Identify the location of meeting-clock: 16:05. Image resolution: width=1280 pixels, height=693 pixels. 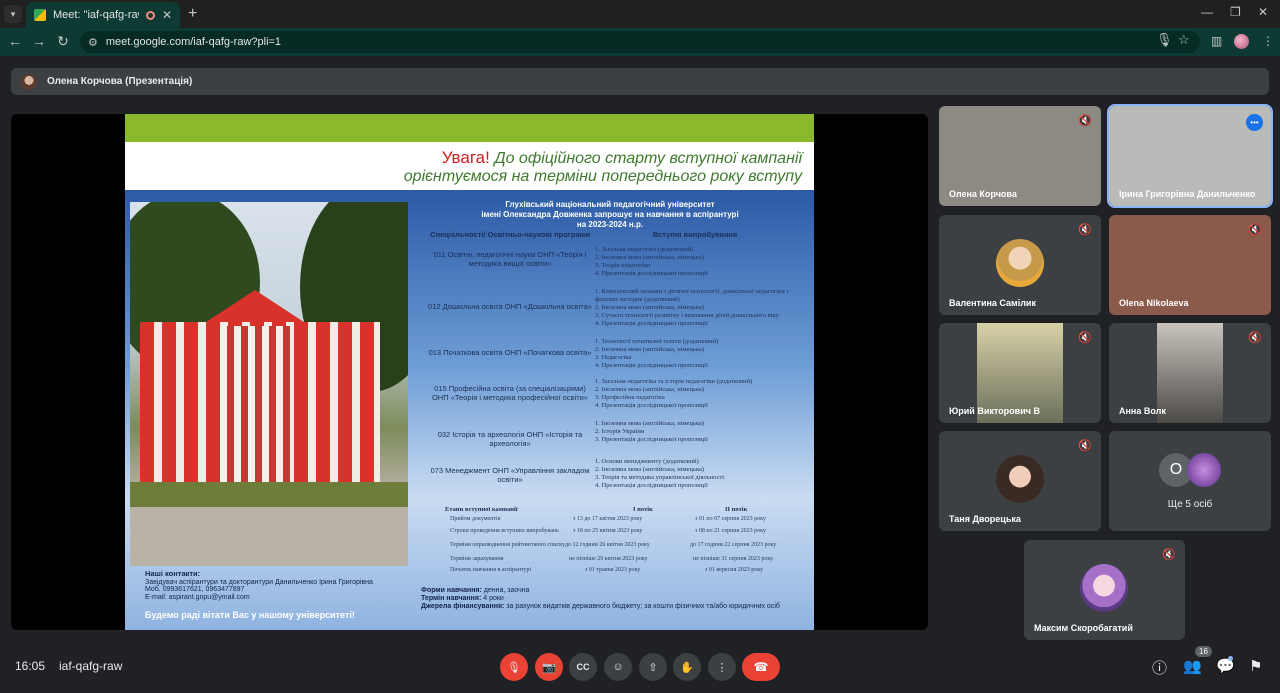
(30, 666).